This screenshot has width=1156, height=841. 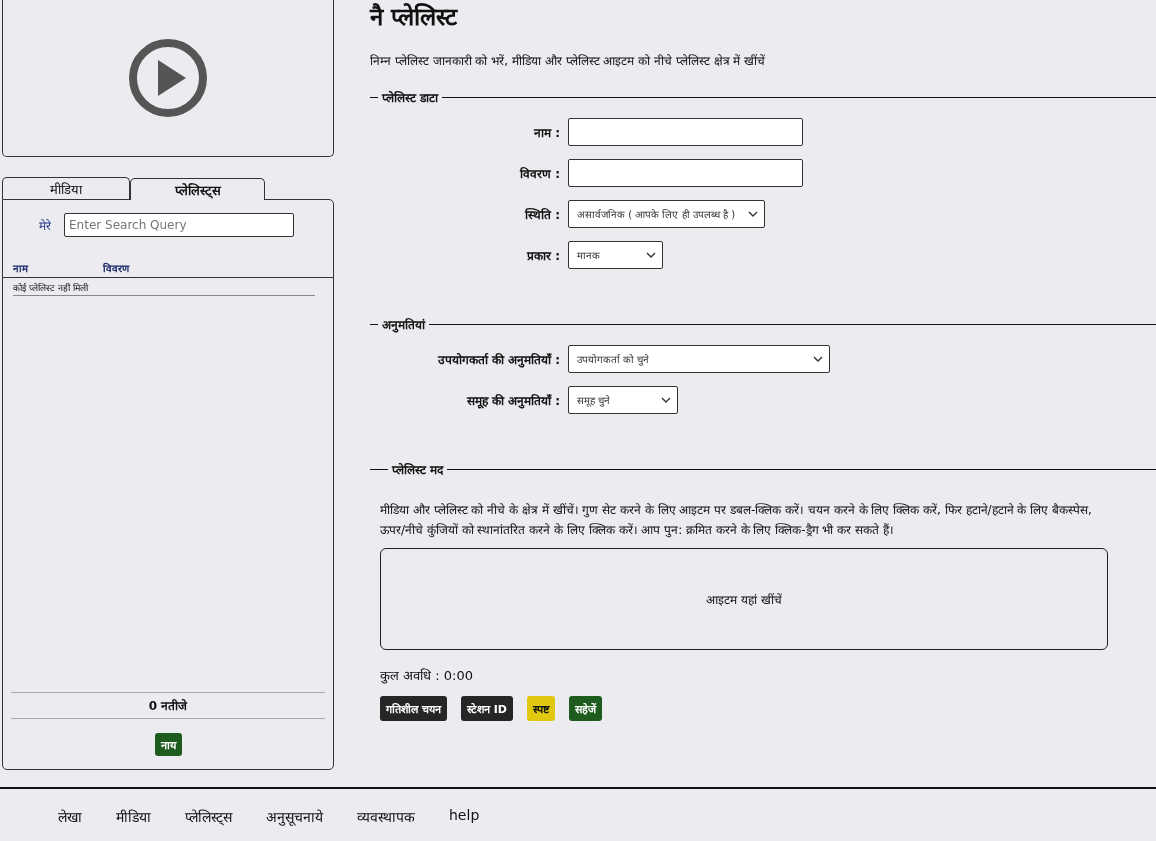 What do you see at coordinates (386, 816) in the screenshot?
I see `nav-link: व्यवस्थापक` at bounding box center [386, 816].